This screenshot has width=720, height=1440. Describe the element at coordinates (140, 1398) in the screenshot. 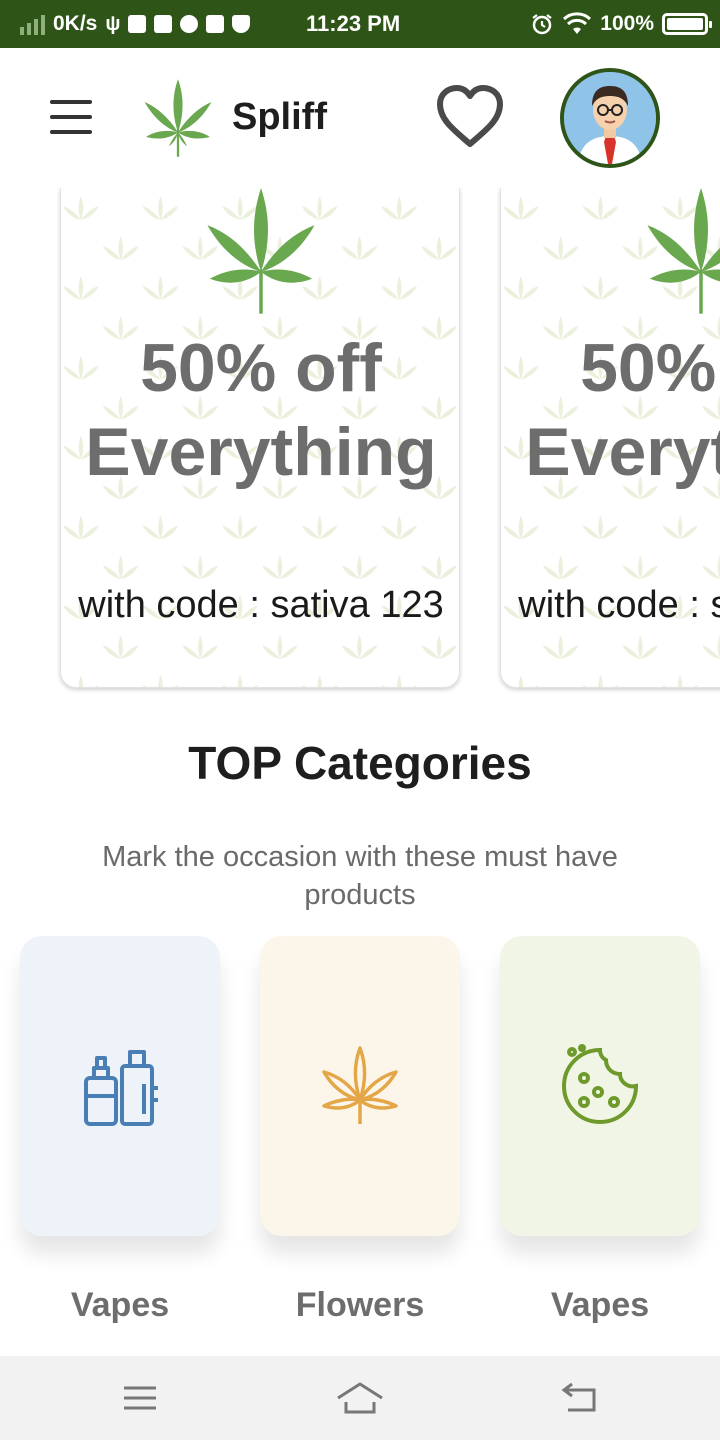

I see `recent-apps-menu-icon` at that location.